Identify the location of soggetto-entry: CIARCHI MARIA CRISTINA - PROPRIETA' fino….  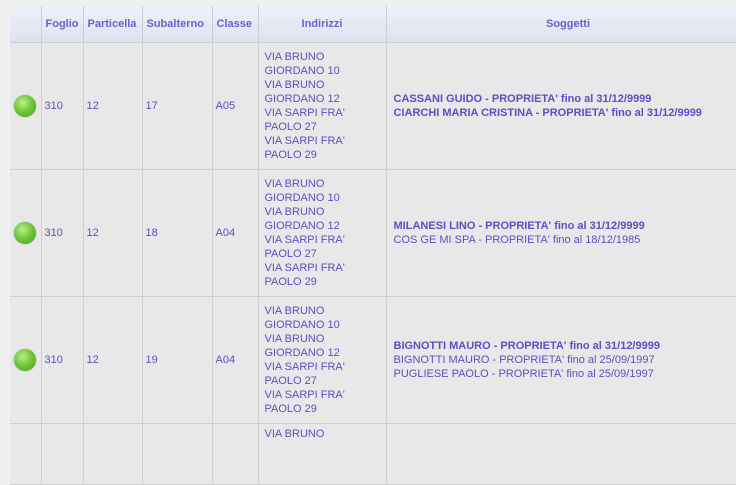
(565, 113).